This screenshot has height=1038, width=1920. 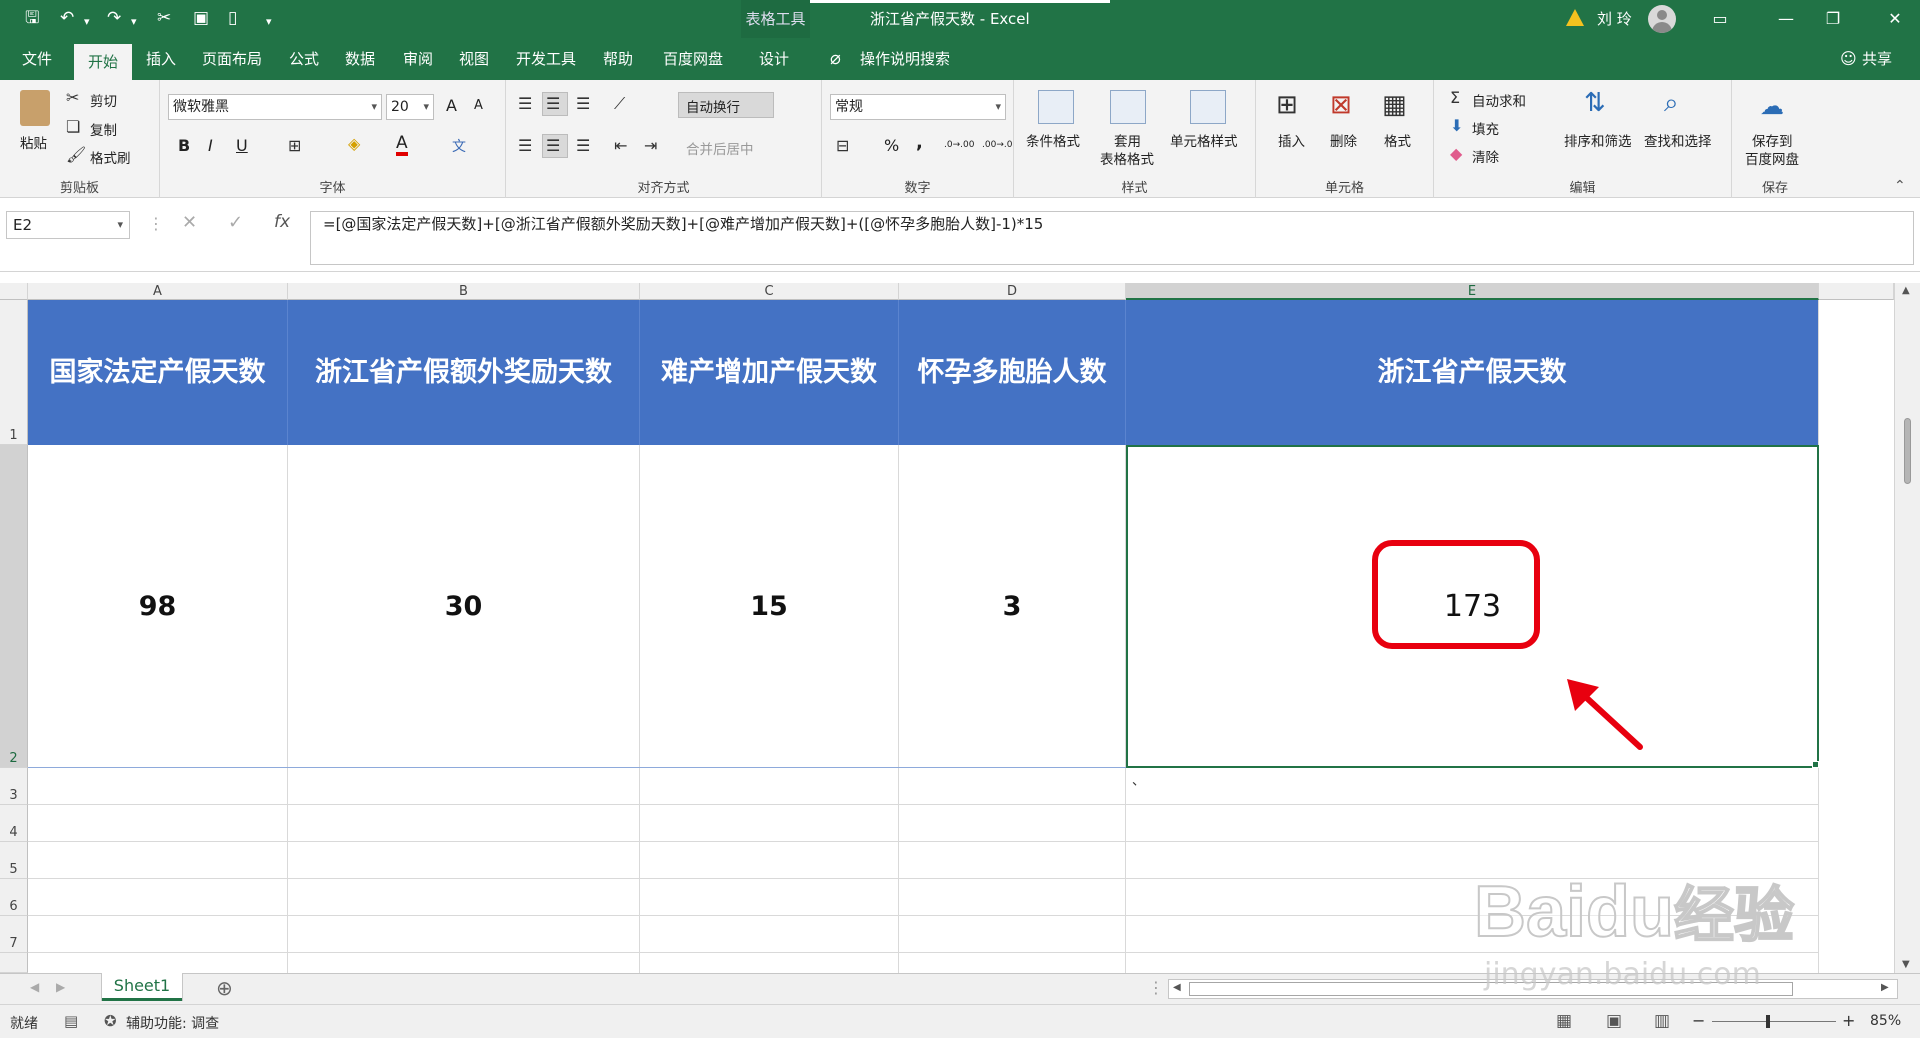 What do you see at coordinates (210, 145) in the screenshot?
I see `italic-button: I` at bounding box center [210, 145].